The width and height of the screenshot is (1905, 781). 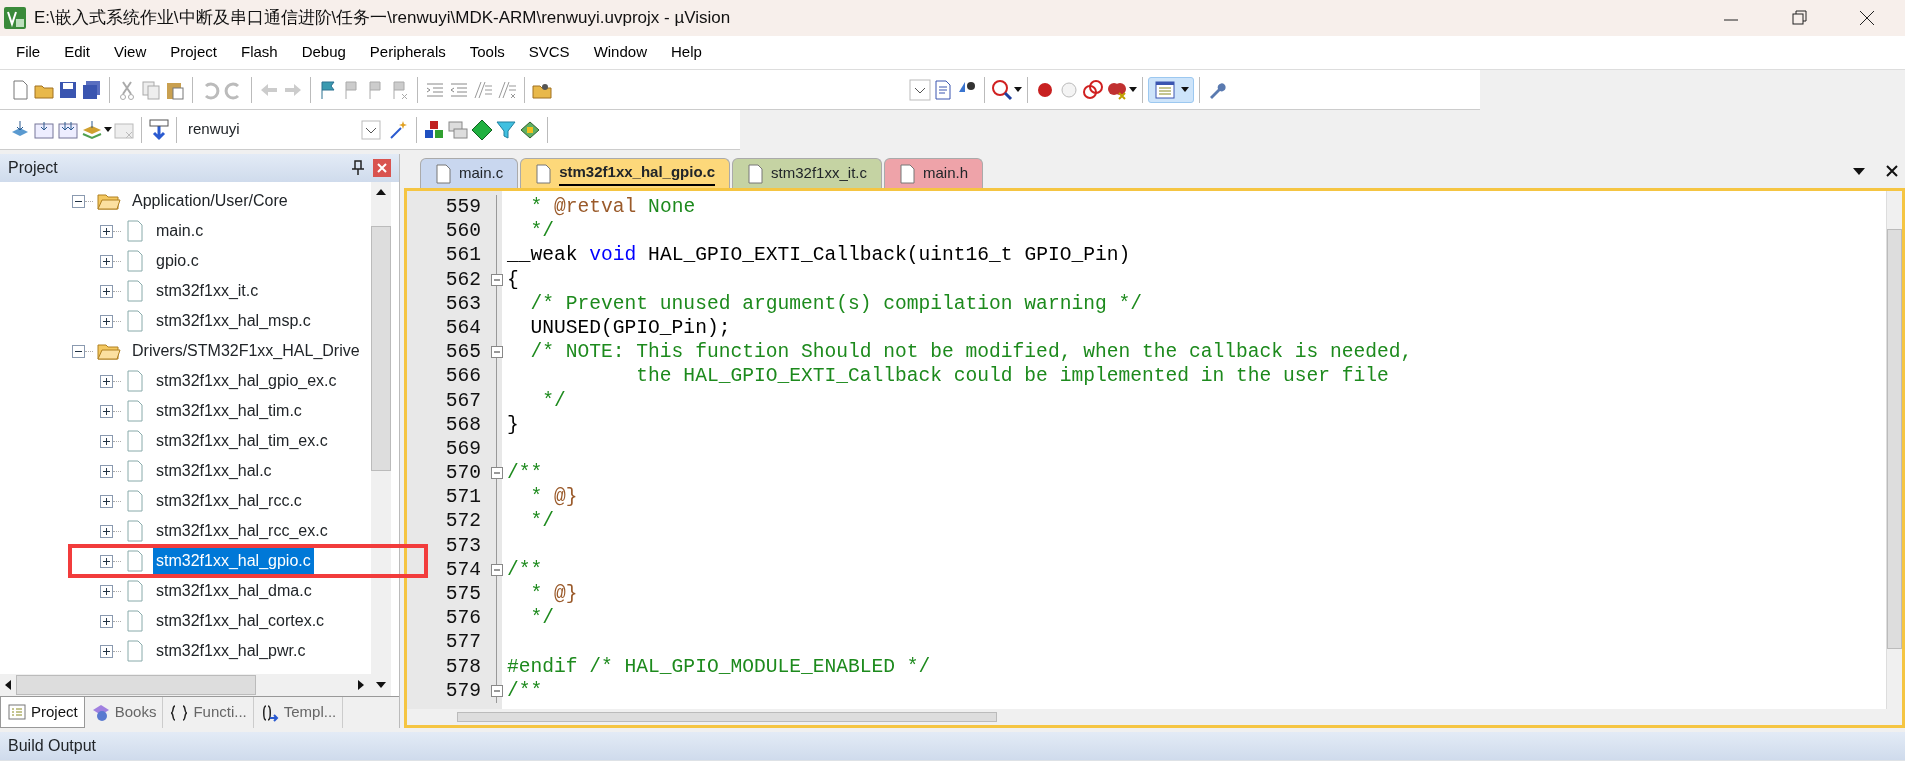 I want to click on tree-item: Drivers/STM32F1xx_HAL_Drive, so click(x=246, y=351).